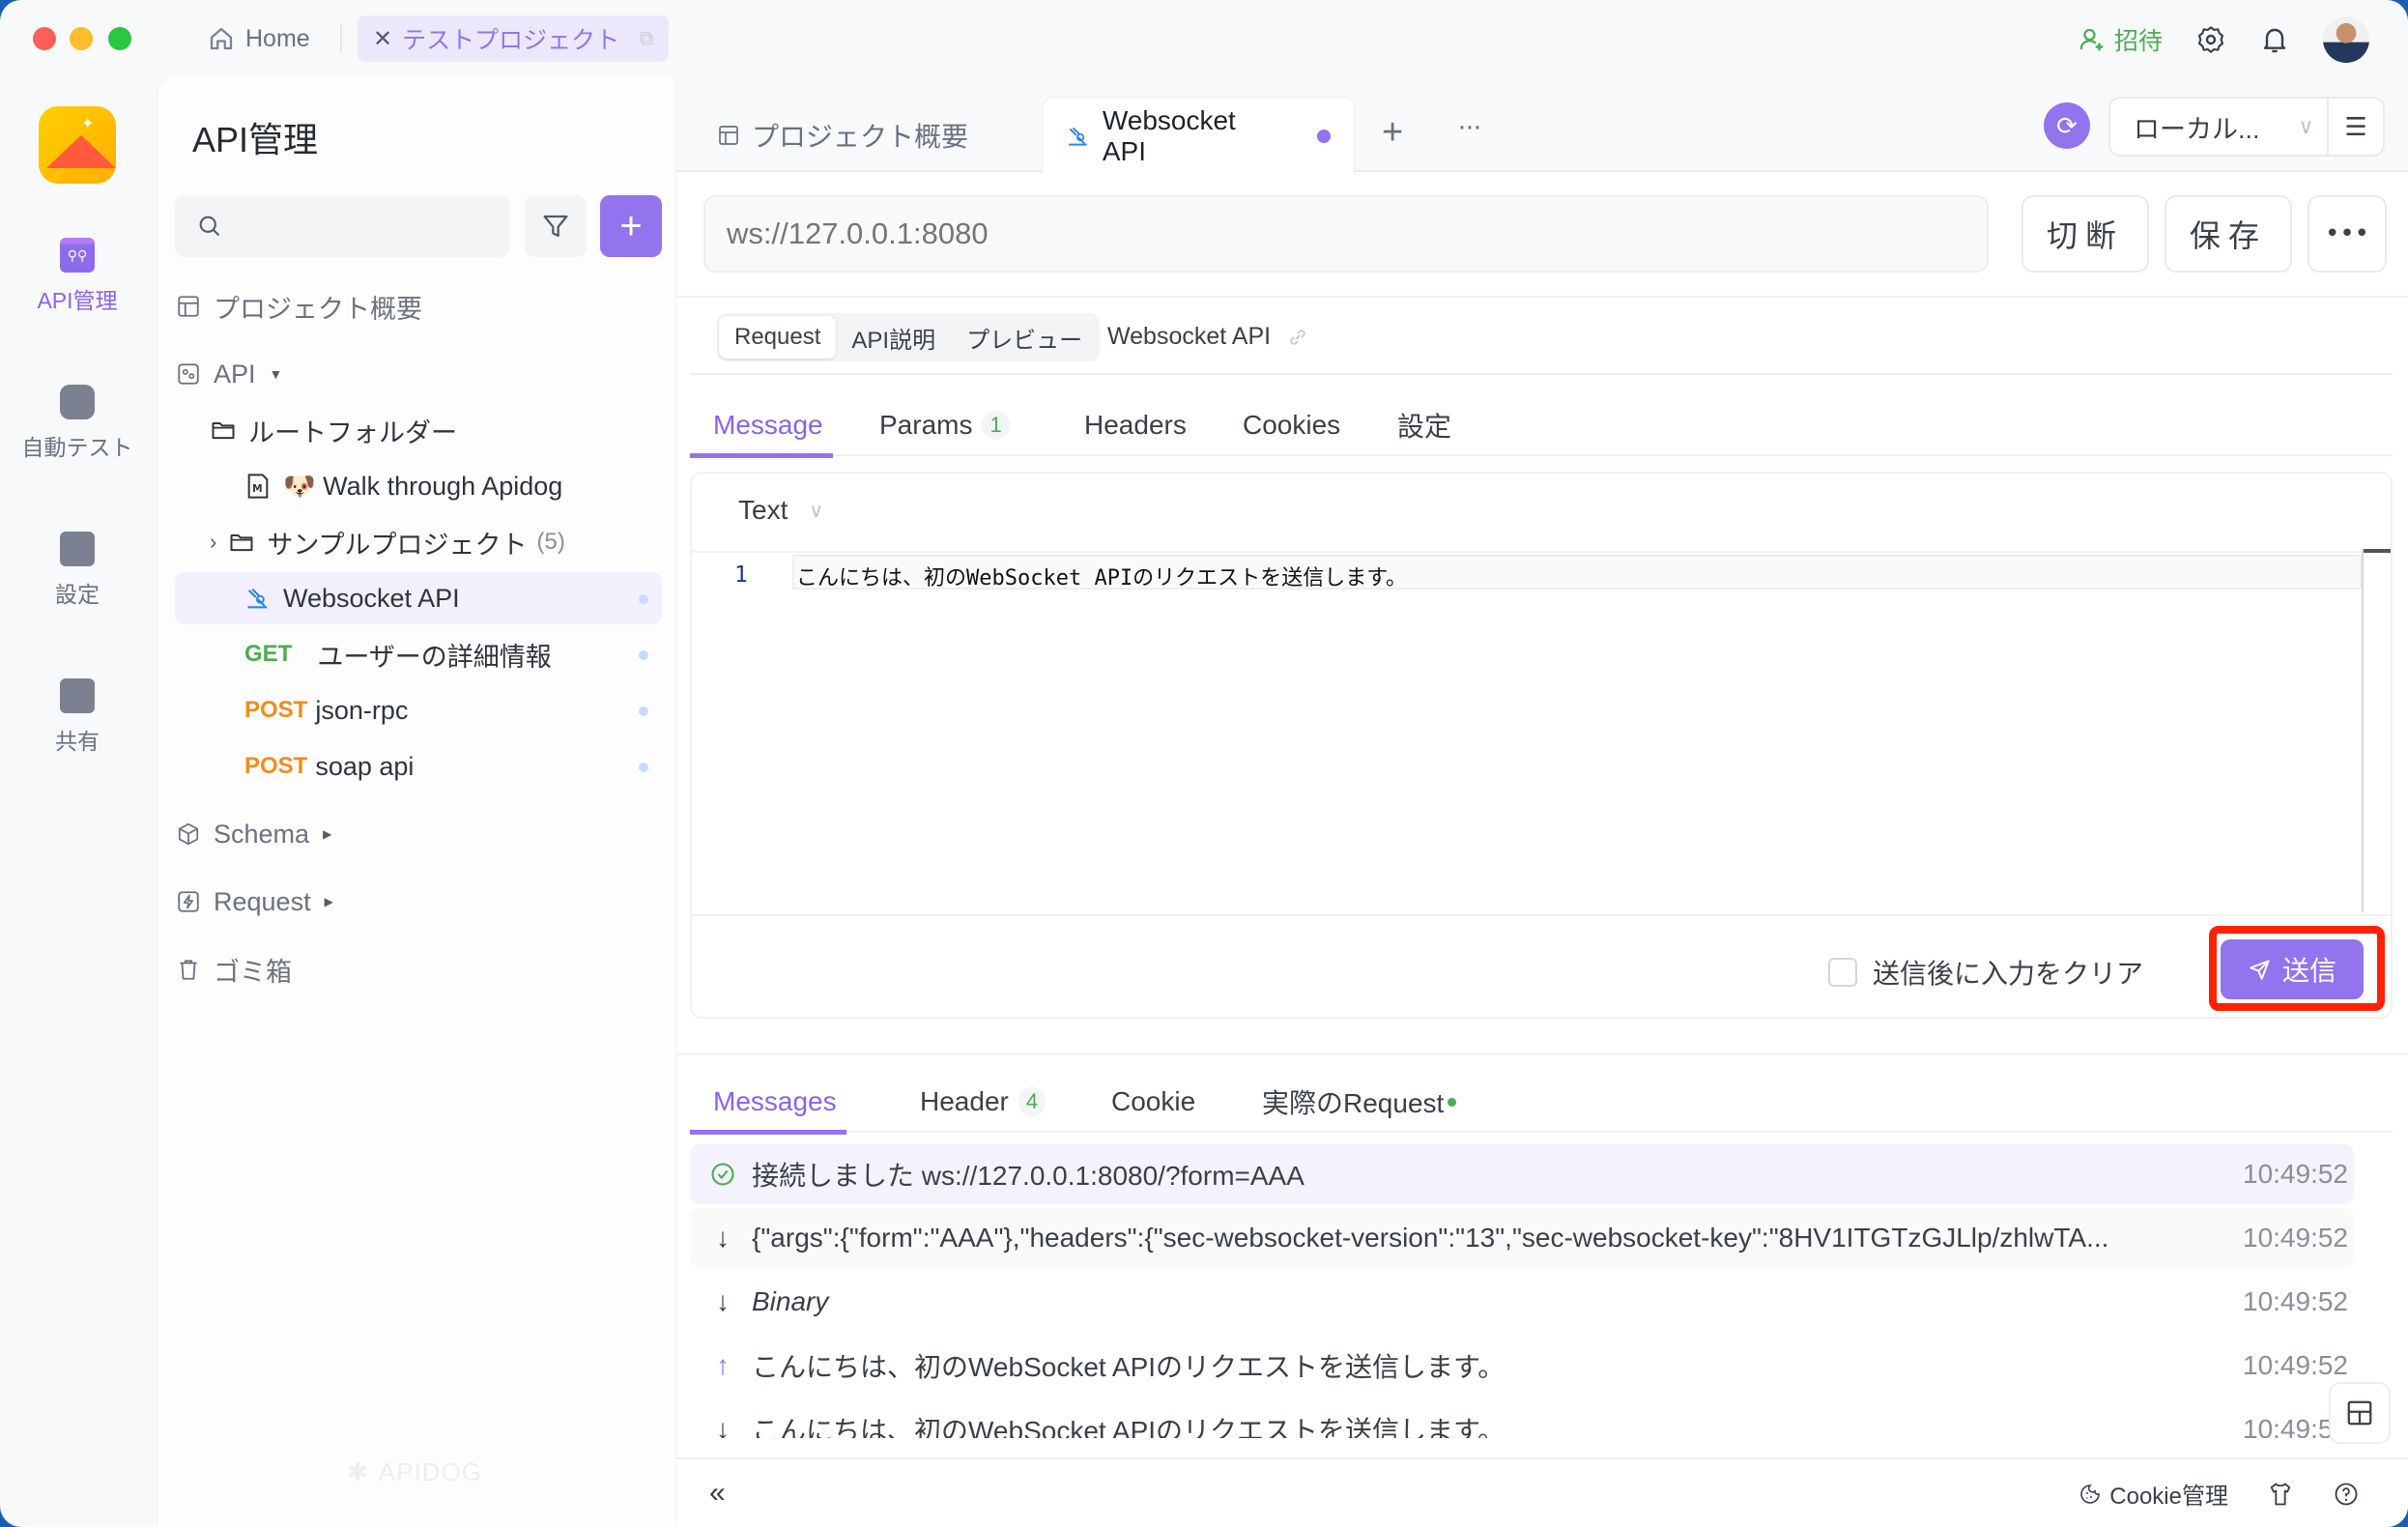  Describe the element at coordinates (2153, 1494) in the screenshot. I see `cookie-manager-button: Cookie管理` at that location.